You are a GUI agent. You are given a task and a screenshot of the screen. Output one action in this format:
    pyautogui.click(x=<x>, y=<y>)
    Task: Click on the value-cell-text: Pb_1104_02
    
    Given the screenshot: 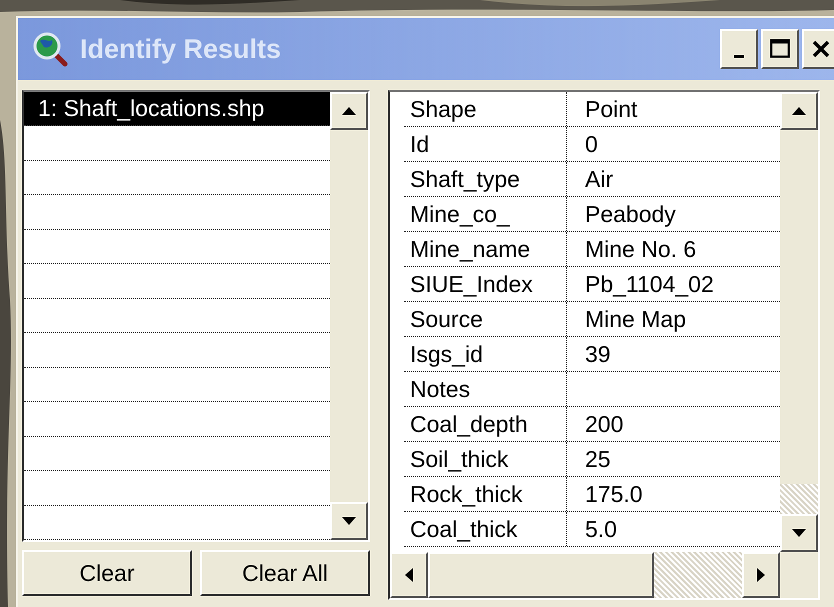 What is the action you would take?
    pyautogui.click(x=649, y=284)
    